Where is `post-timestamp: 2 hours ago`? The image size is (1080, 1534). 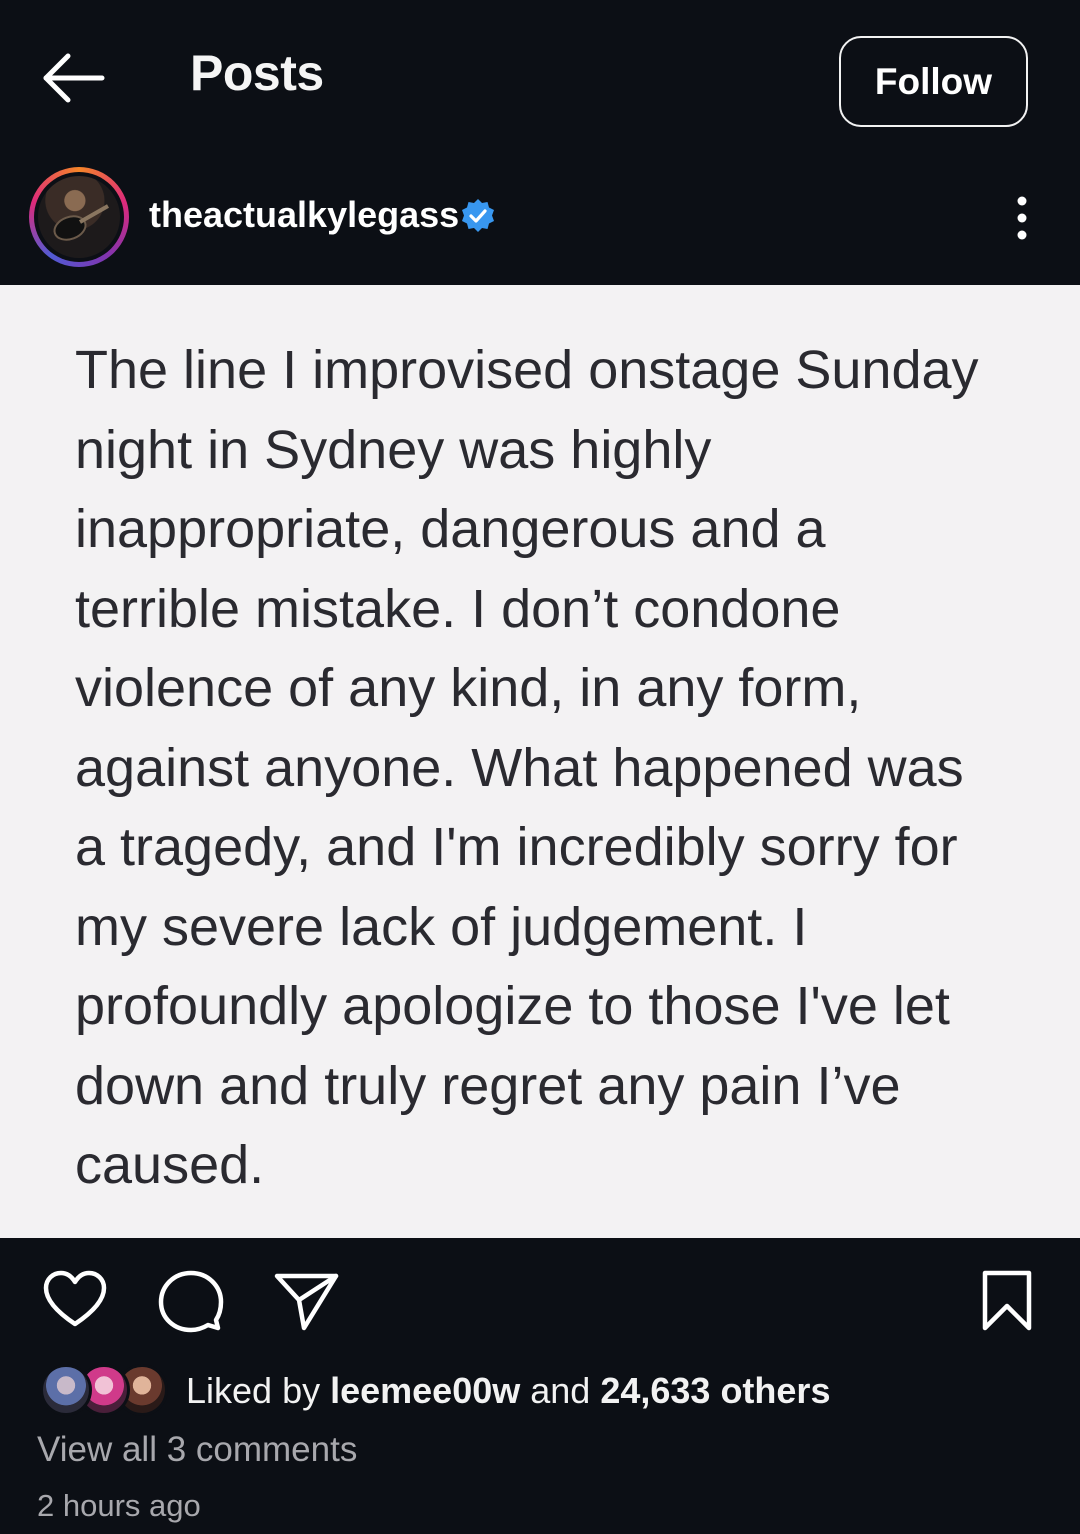
post-timestamp: 2 hours ago is located at coordinates (119, 1505).